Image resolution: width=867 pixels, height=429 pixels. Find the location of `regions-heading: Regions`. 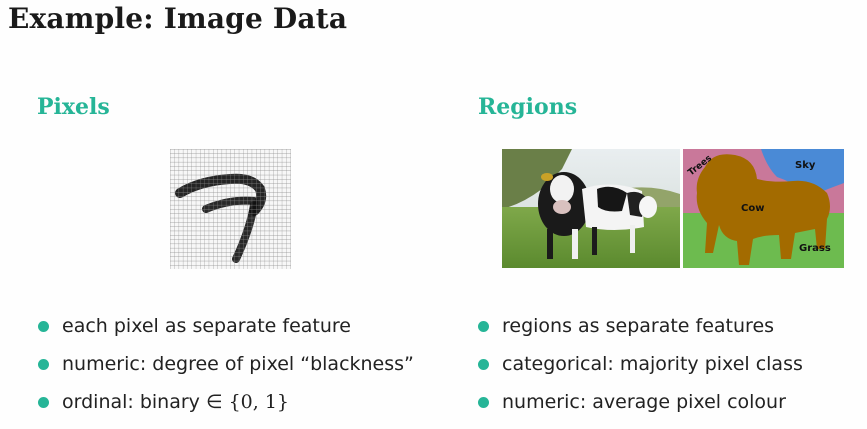

regions-heading: Regions is located at coordinates (528, 107).